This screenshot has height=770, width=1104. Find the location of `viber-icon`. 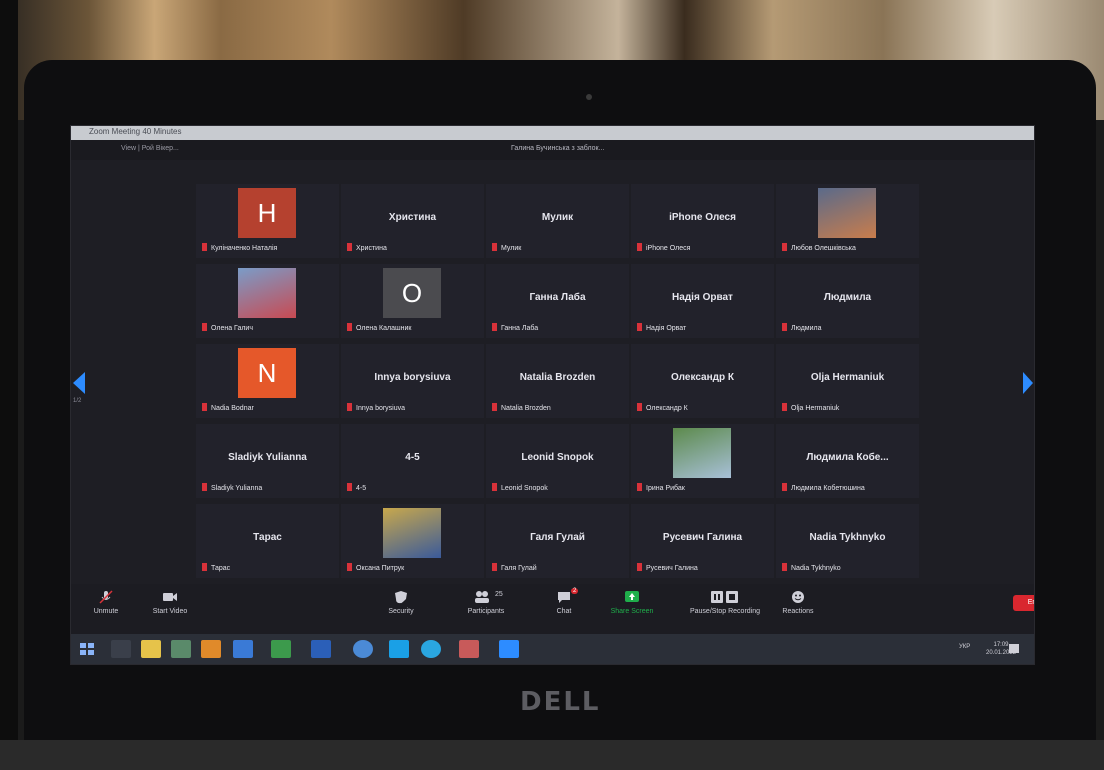

viber-icon is located at coordinates (363, 649).